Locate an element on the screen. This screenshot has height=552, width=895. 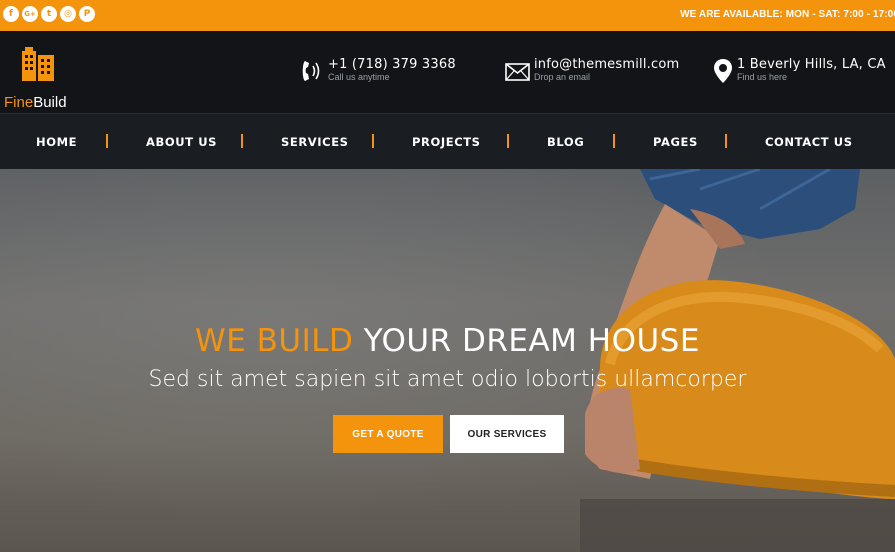
phone-icon is located at coordinates (311, 71).